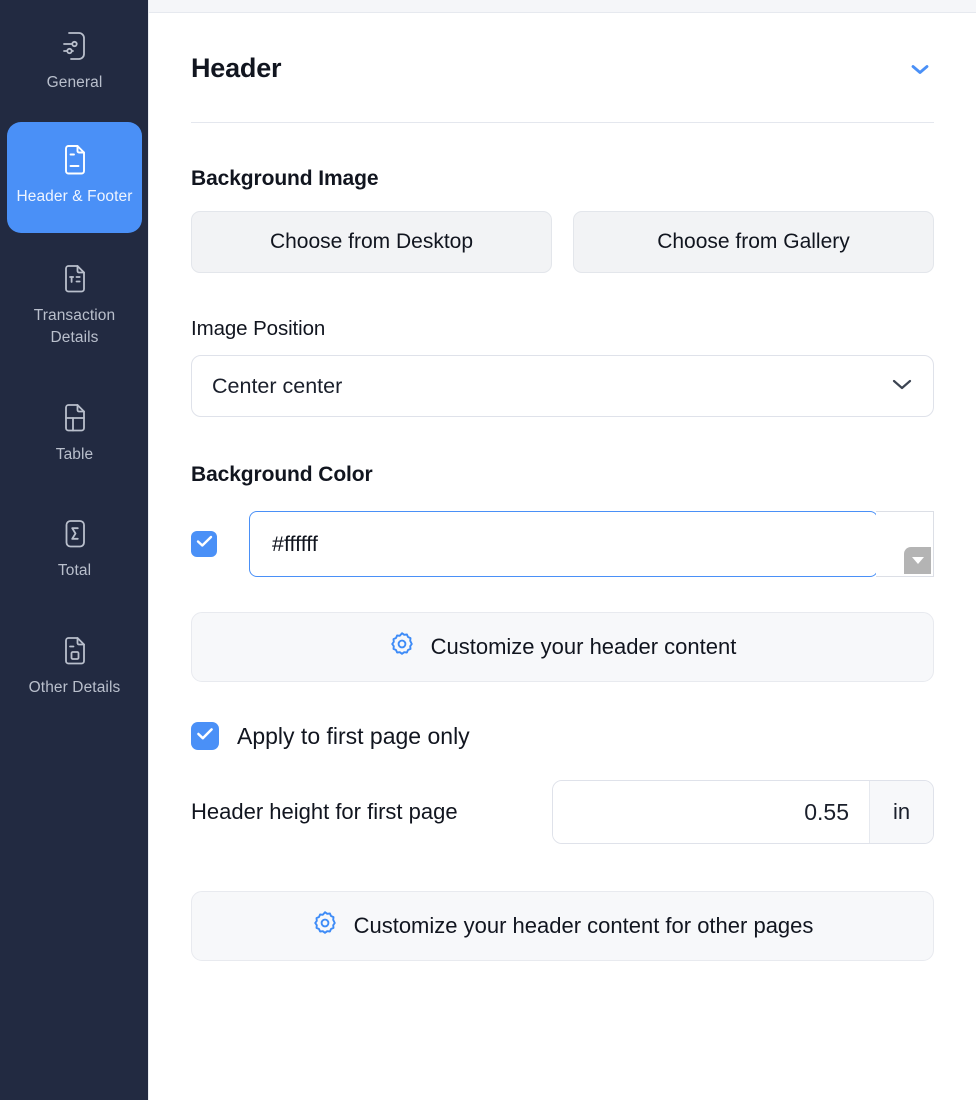  What do you see at coordinates (562, 242) in the screenshot?
I see `background-image-buttons: Choose from Desktop Choose from Gallery` at bounding box center [562, 242].